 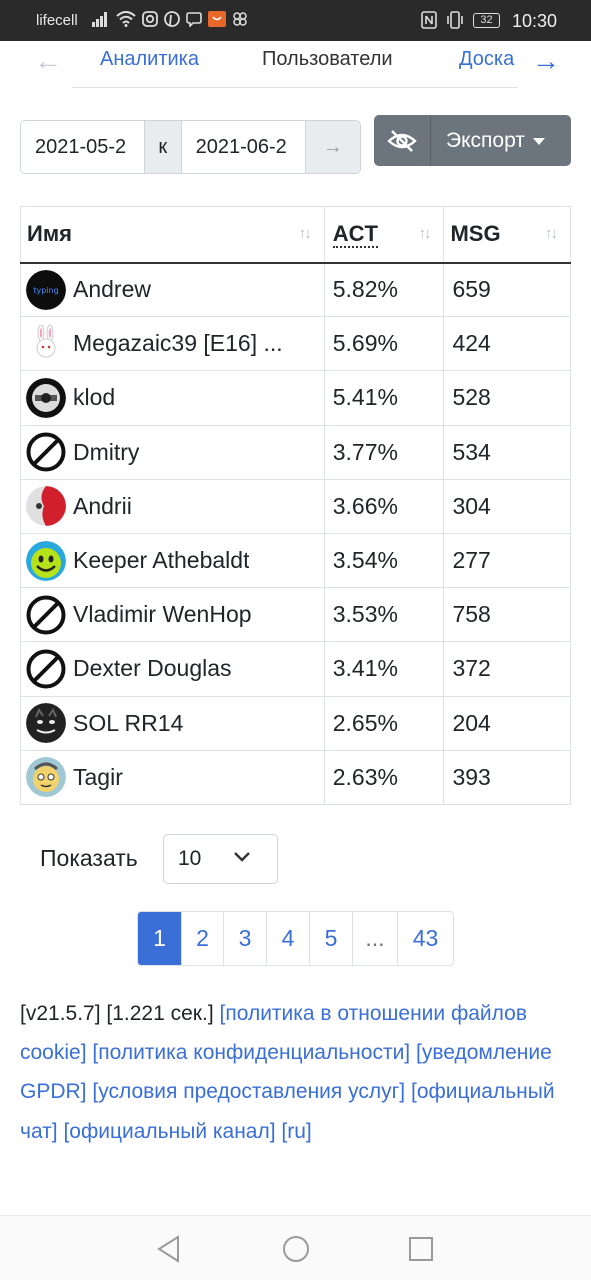 What do you see at coordinates (251, 1052) in the screenshot?
I see `privacy-policy-link: [политика конфиденциальности]` at bounding box center [251, 1052].